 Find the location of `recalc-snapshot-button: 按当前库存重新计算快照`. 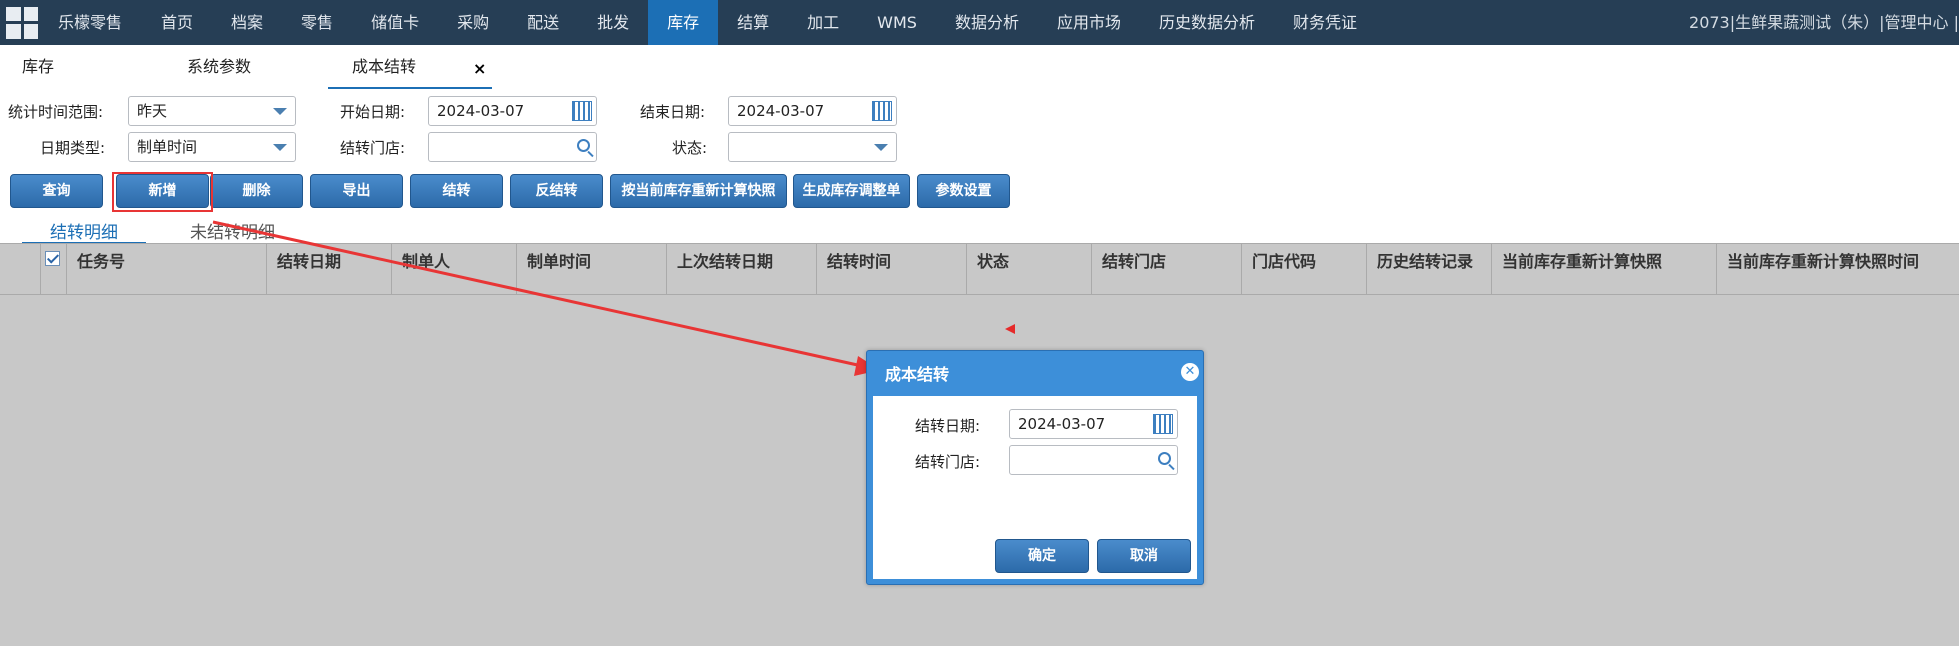

recalc-snapshot-button: 按当前库存重新计算快照 is located at coordinates (698, 191).